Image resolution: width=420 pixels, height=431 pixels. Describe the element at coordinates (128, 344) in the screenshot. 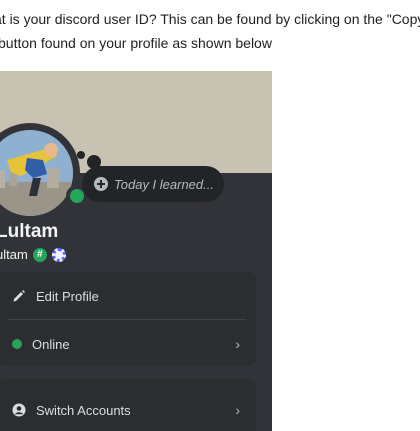

I see `status-selector-online: Online ›` at that location.